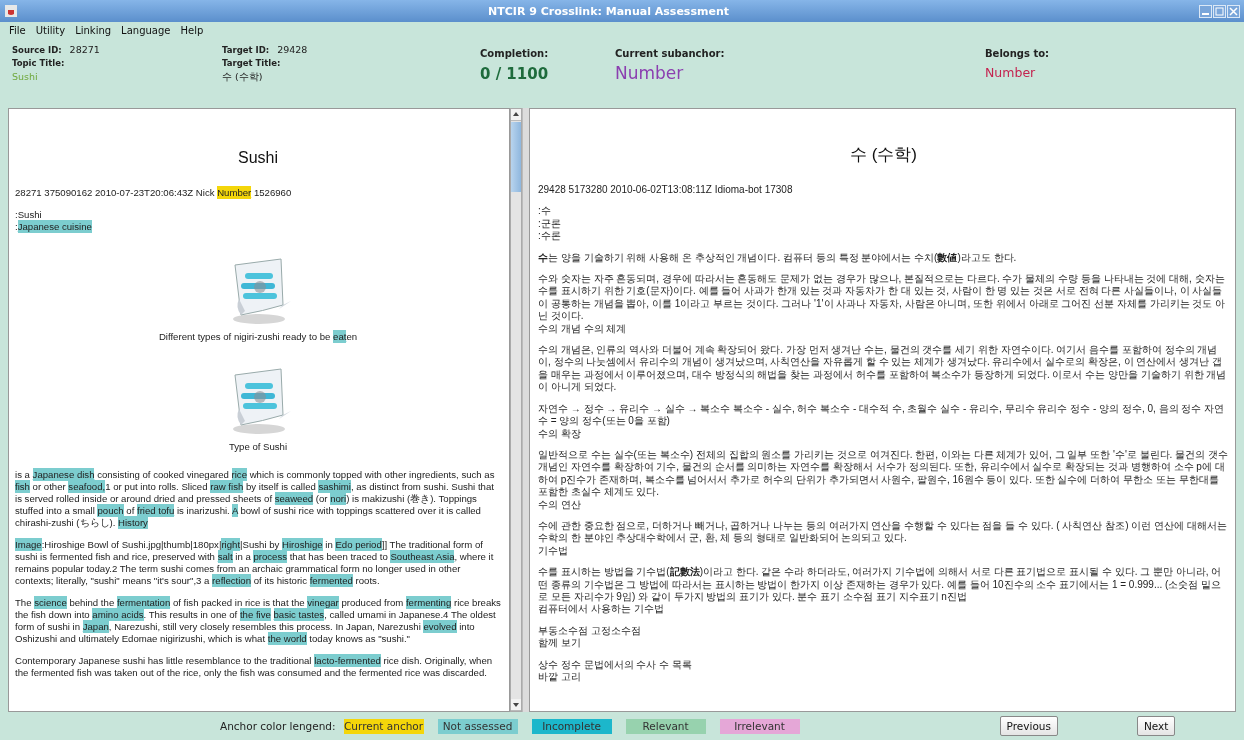 Image resolution: width=1244 pixels, height=740 pixels. I want to click on article-text: 일반적으로 수는 실수(또는 복소수) 전체의 집합의 원소를 가리키는 것으로 여겨진다. 한편, 이와는 다른 체계가 있어, 그 일부 또한 '수'로 불린다. 물건의 갯수 개념인 자연수를 확장하여 기수, 물건의 순서를 의미하는 자연수를 확장해서 서수가 정의된다. 또한, 유리수에서 실수로 확장되는 것과 병행하여 소수 p에 대하여 p진수가 존재하며, 복소수를 넘어서서 추가로 허수의 단위가 추가되면서 사원수, 팔원수, 16원수 등이 있다. 또한 실수에 더하여 무한소 또는 무한대를 포함한 초실수 체계도 있다., so click(883, 473).